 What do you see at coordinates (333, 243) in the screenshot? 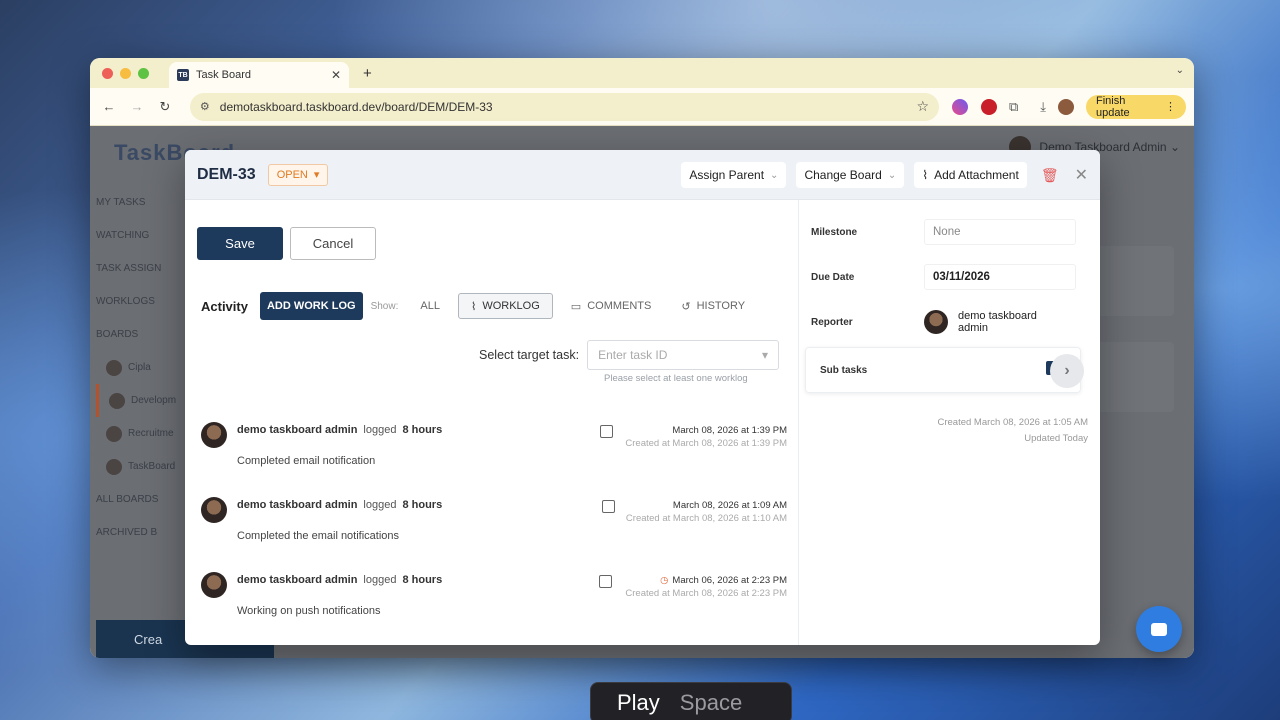
I see `cancel-button: Cancel` at bounding box center [333, 243].